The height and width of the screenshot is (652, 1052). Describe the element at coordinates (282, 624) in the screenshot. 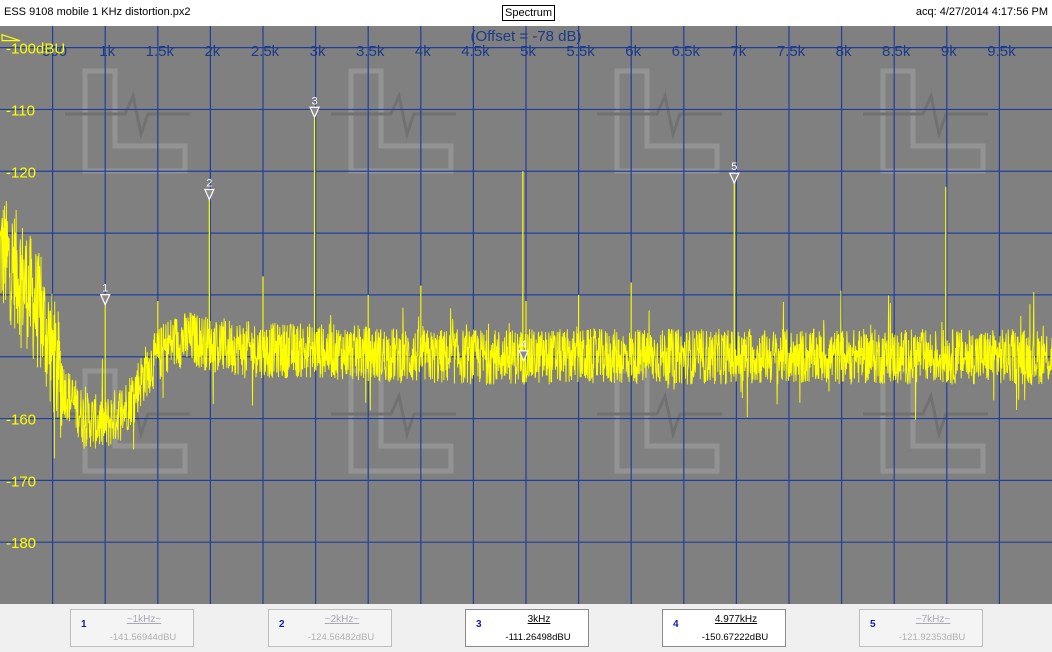

I see `marker-number: 2` at that location.